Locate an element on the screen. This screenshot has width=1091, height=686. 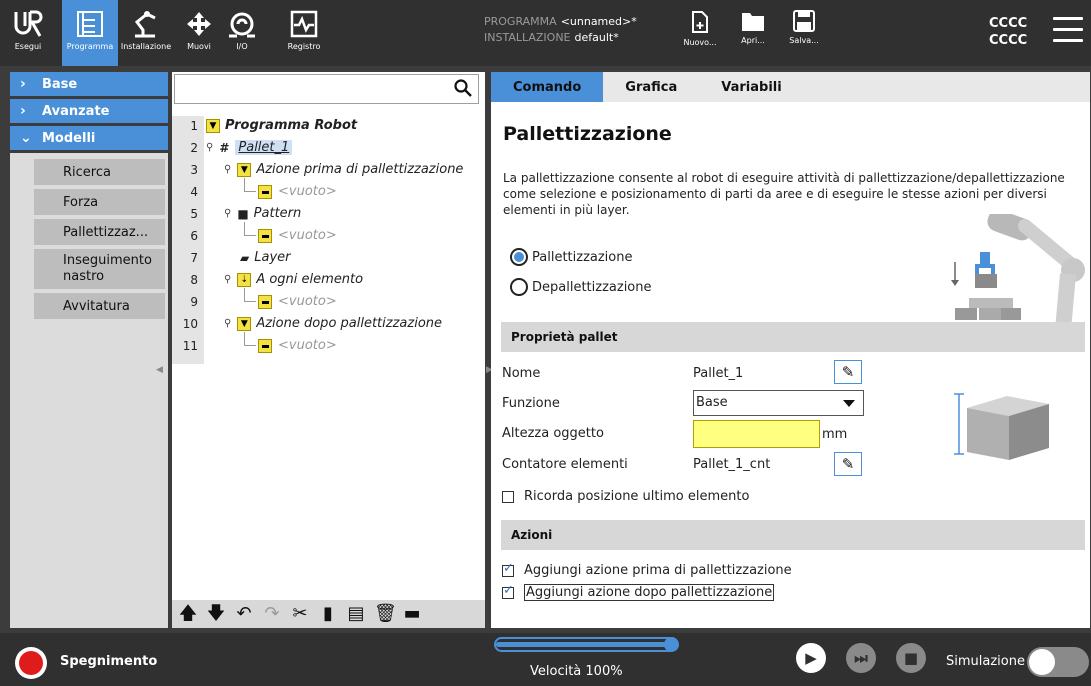
tree-row: 3 ⚲ ▼ Azione prima di pallettizzazione is located at coordinates (328, 171).